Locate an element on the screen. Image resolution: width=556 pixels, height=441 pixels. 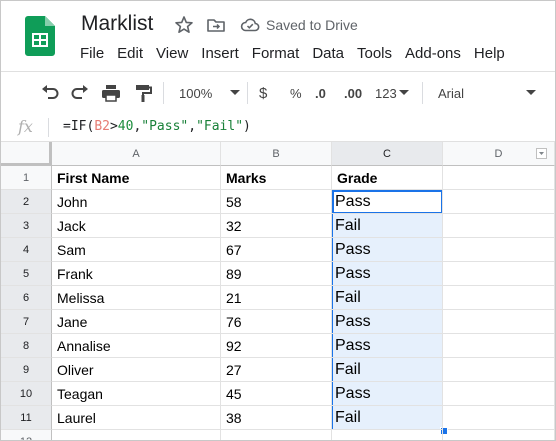
cell-a: John is located at coordinates (136, 202).